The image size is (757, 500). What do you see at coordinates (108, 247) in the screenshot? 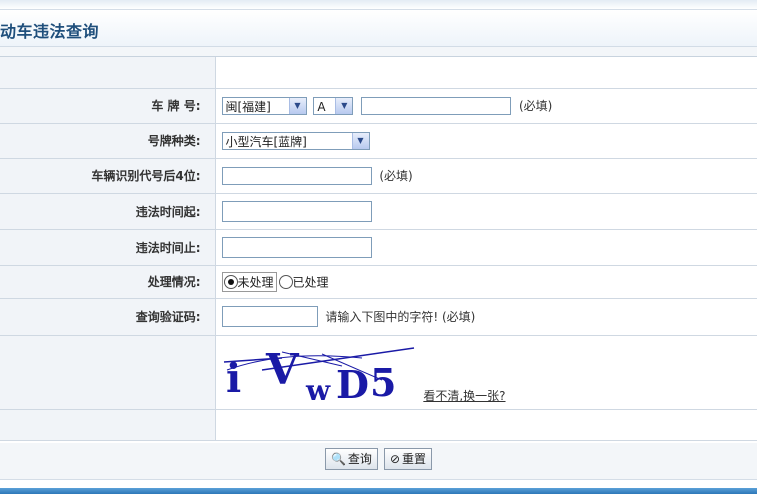
I see `end-time-label: 违法时间止:` at bounding box center [108, 247].